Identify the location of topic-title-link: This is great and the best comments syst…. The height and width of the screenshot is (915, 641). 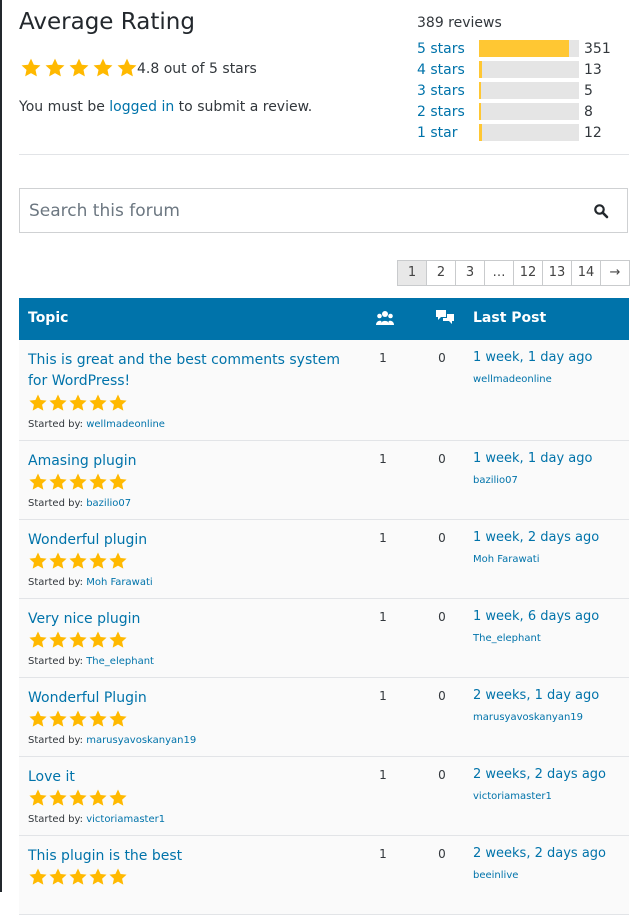
(190, 371).